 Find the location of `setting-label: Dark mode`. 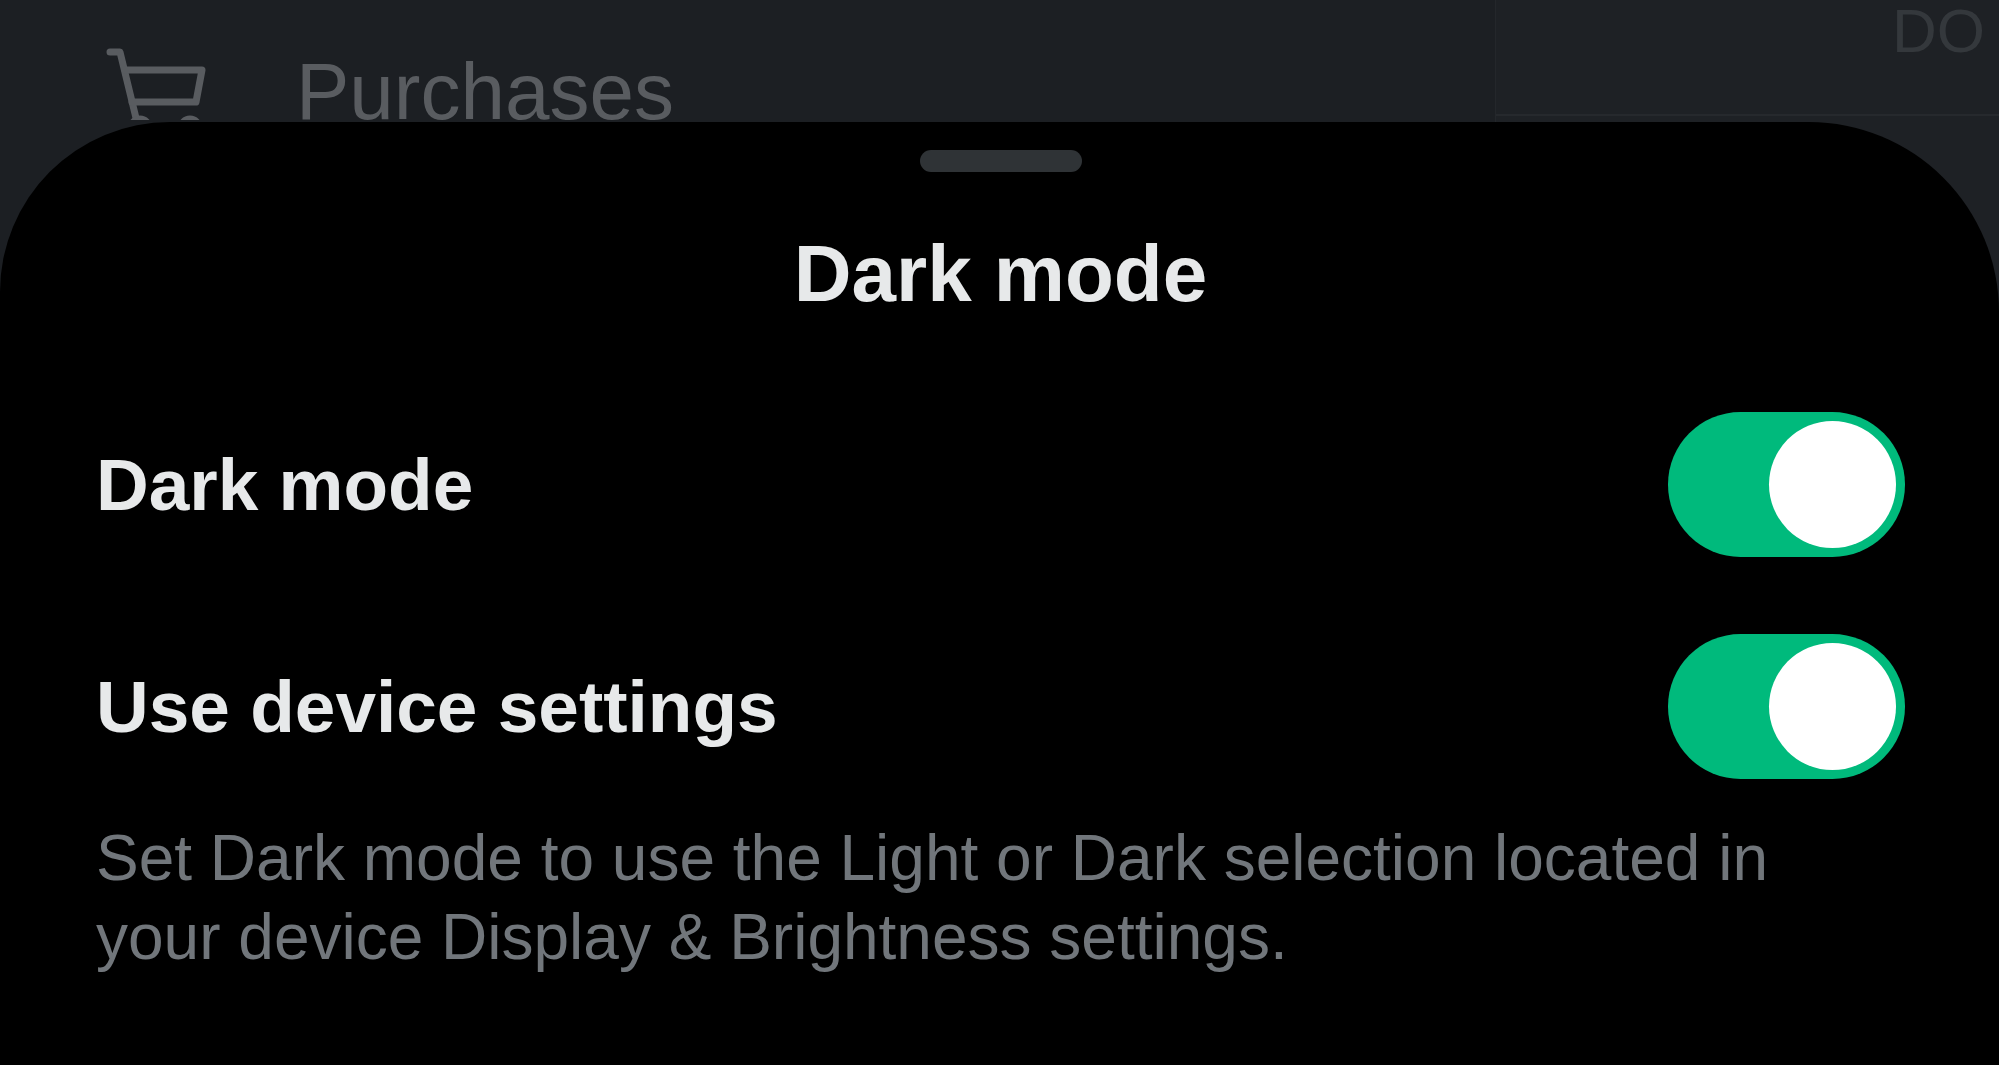

setting-label: Dark mode is located at coordinates (285, 484).